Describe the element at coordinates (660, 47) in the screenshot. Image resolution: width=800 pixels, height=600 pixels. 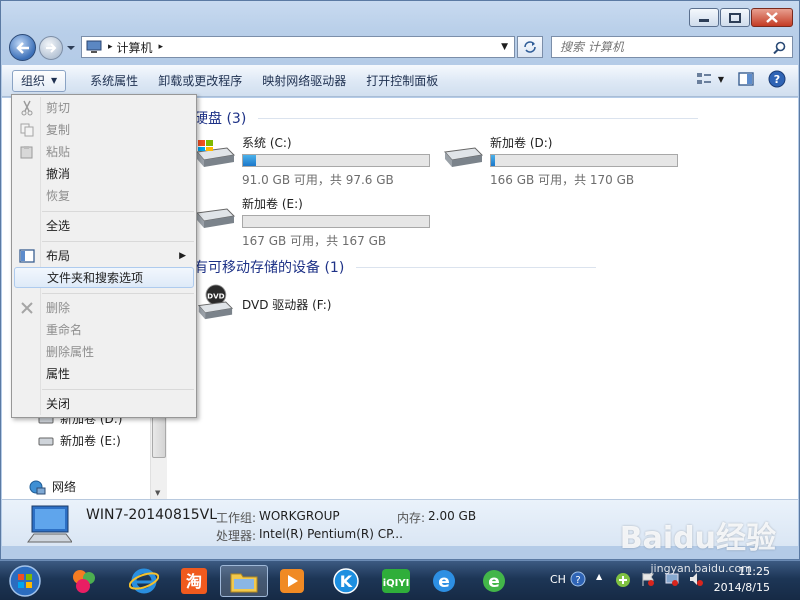
I see `search-input` at that location.